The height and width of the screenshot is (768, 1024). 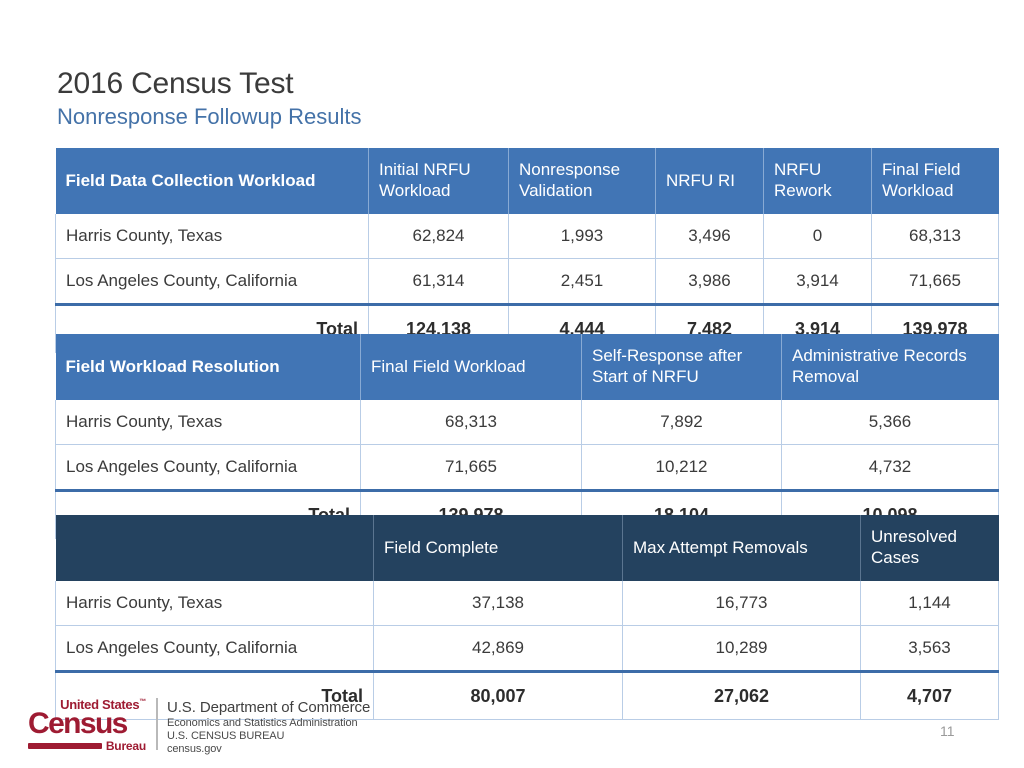 I want to click on table3-total-c1: 80,007, so click(x=498, y=695).